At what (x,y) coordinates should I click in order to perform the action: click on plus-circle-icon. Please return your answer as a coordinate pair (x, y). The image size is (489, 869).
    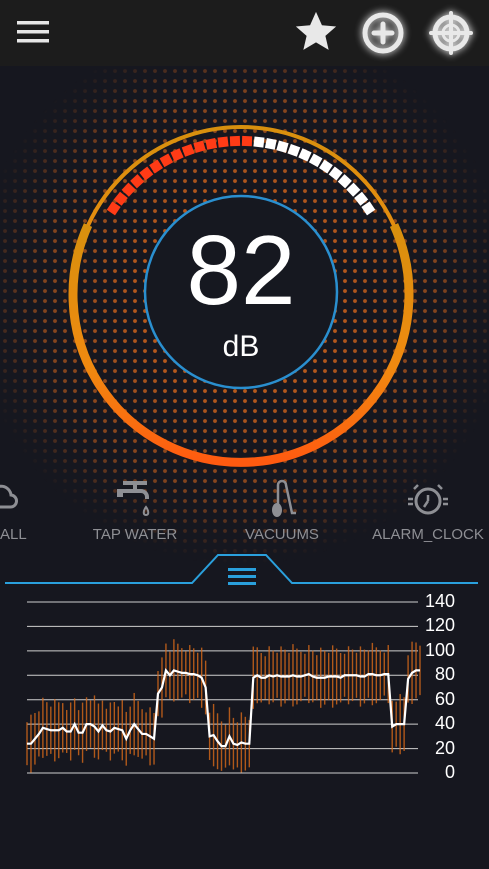
    Looking at the image, I should click on (383, 33).